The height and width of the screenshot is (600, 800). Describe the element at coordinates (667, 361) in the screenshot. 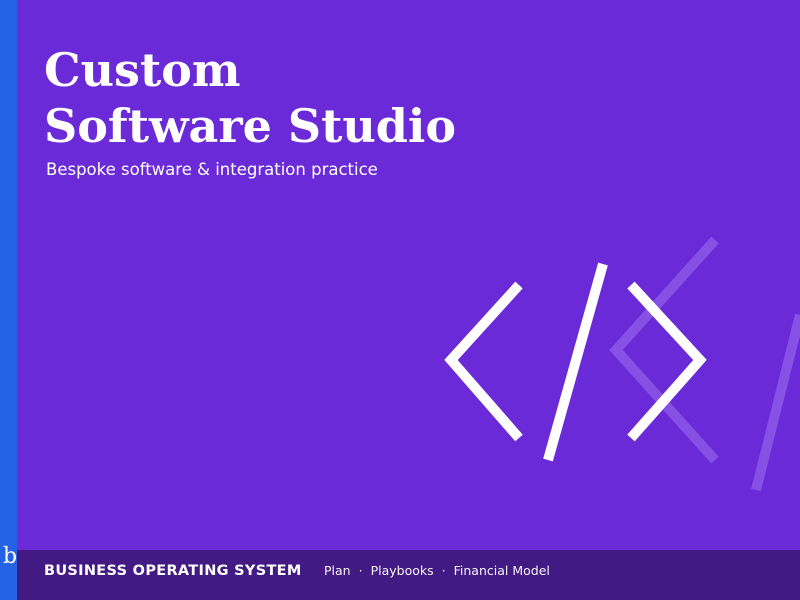

I see `right-angle-bracket` at that location.